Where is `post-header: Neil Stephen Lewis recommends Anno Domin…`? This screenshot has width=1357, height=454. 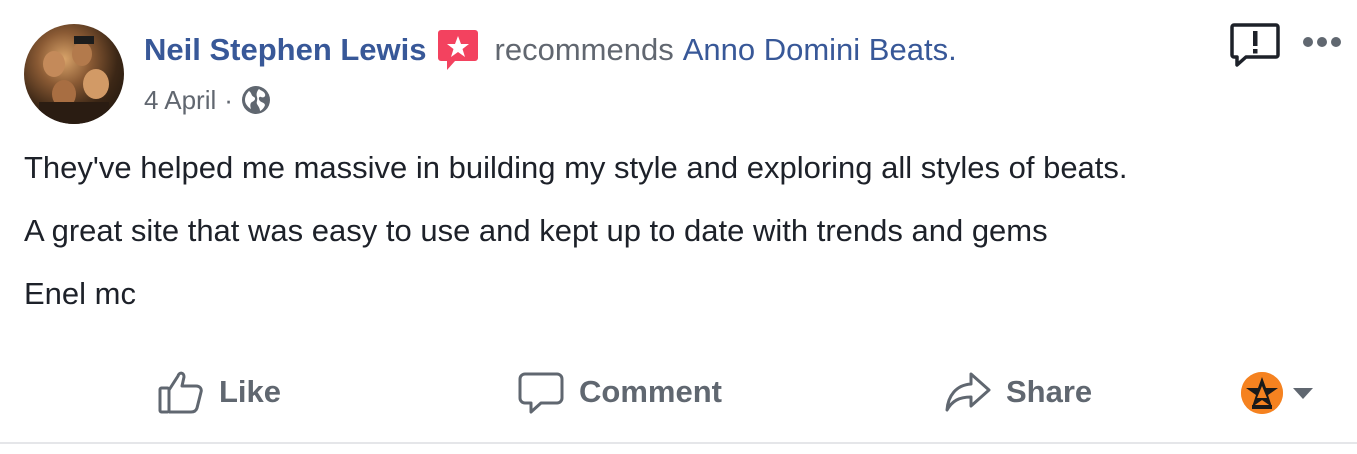 post-header: Neil Stephen Lewis recommends Anno Domin… is located at coordinates (550, 50).